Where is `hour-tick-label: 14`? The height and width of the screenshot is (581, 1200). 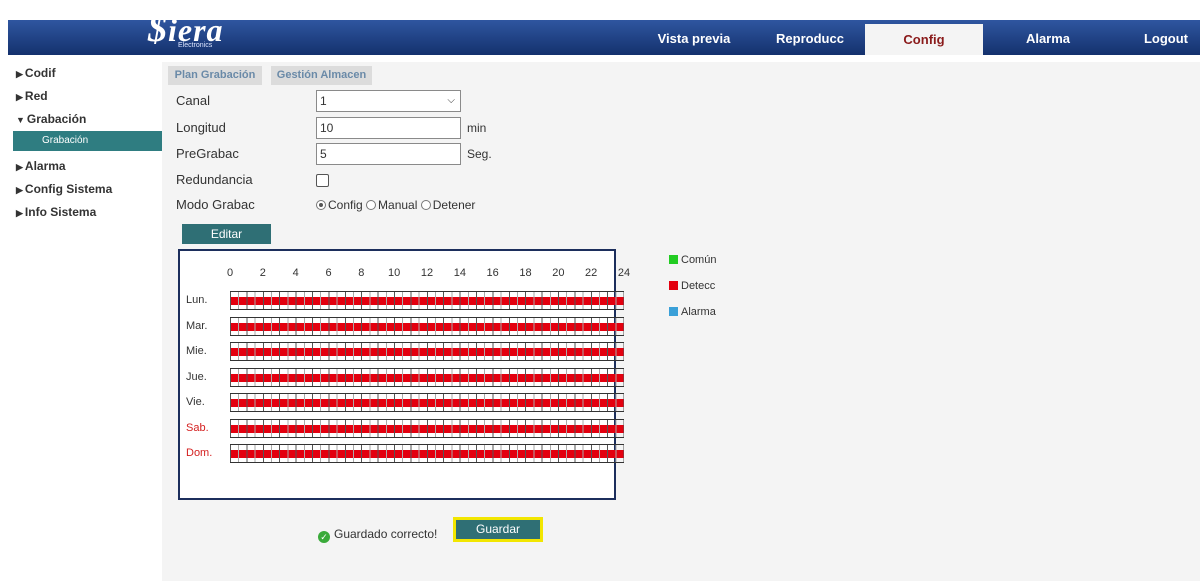 hour-tick-label: 14 is located at coordinates (459, 273).